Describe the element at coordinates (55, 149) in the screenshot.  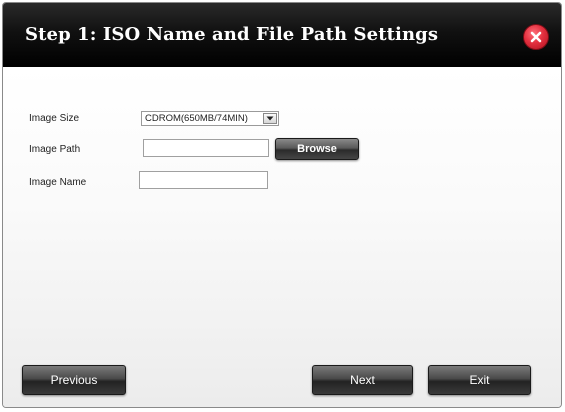
I see `image-path-label: Image Path` at that location.